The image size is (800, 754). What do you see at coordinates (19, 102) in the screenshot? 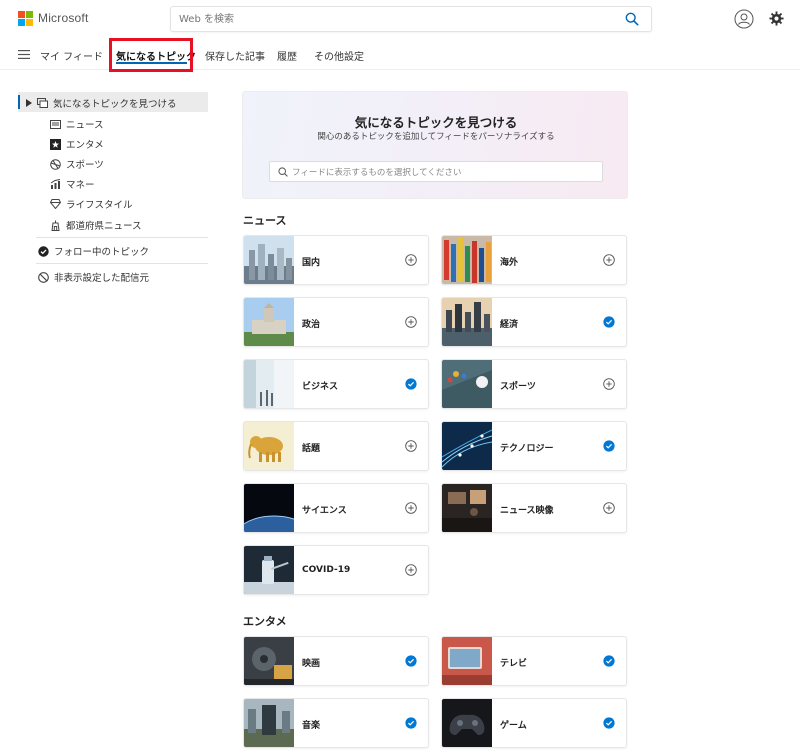
I see `sidebar-active-indicator` at bounding box center [19, 102].